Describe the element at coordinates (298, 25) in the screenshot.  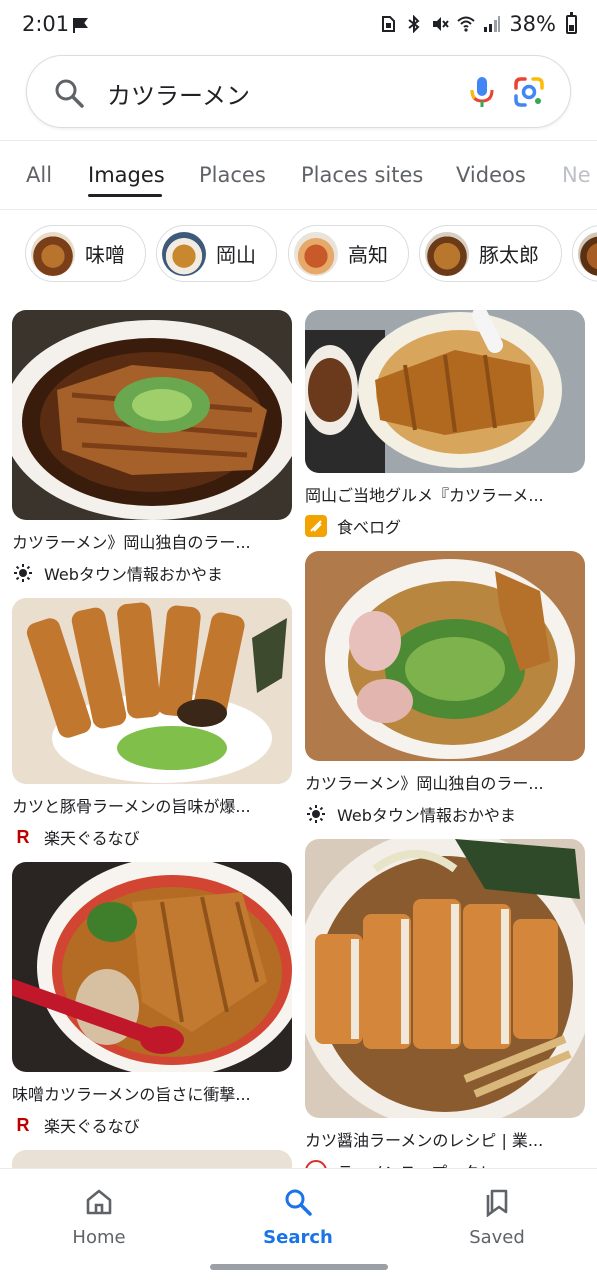
I see `status-bar: 2:01 38%` at that location.